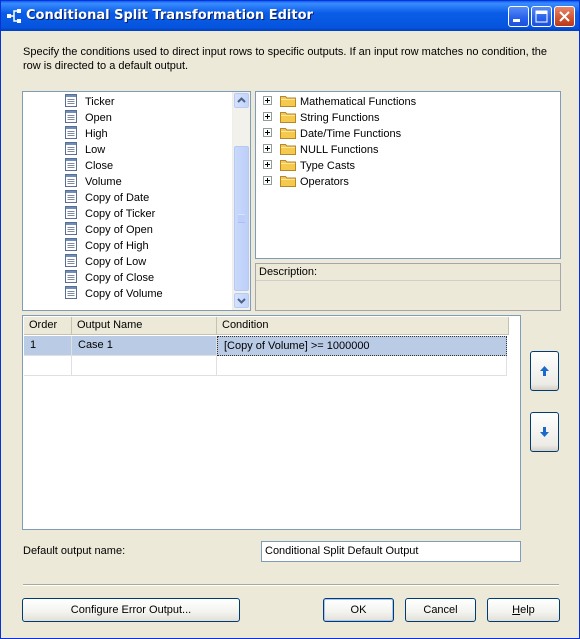  I want to click on cancel-button: Cancel, so click(440, 610).